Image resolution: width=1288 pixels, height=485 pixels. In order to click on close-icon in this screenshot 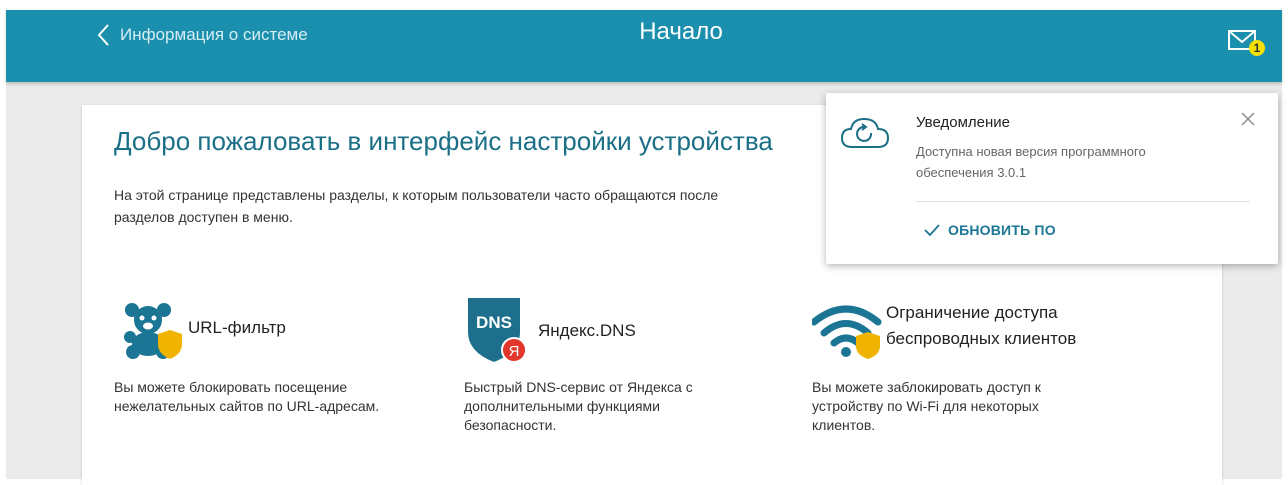, I will do `click(1248, 119)`.